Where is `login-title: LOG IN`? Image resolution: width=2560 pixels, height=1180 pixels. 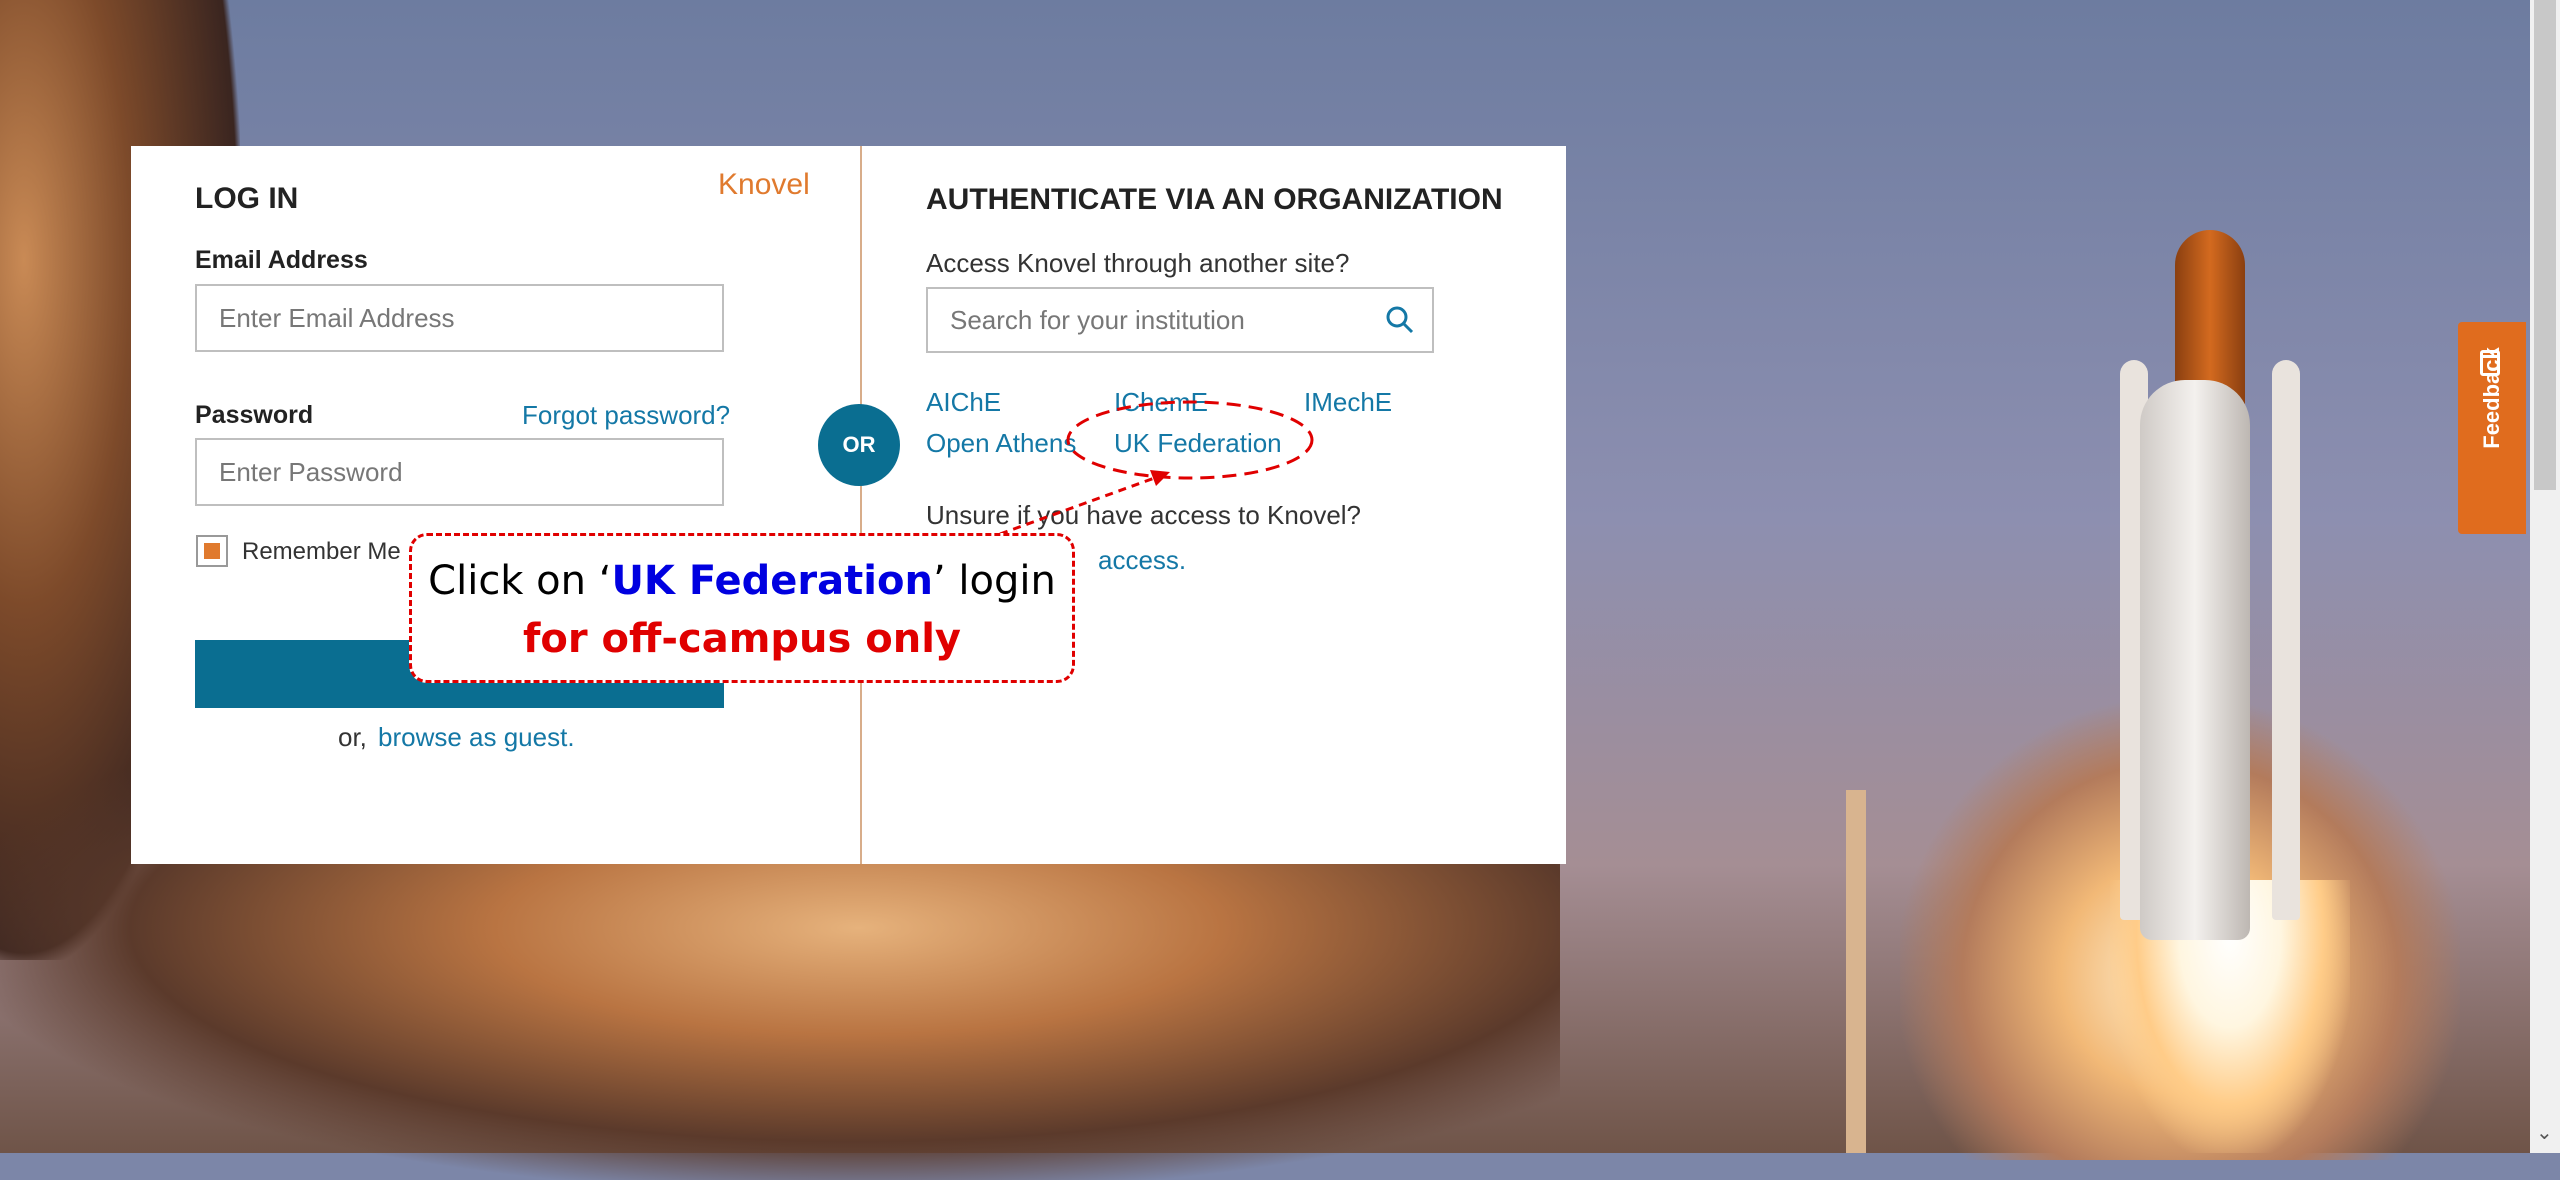 login-title: LOG IN is located at coordinates (247, 198).